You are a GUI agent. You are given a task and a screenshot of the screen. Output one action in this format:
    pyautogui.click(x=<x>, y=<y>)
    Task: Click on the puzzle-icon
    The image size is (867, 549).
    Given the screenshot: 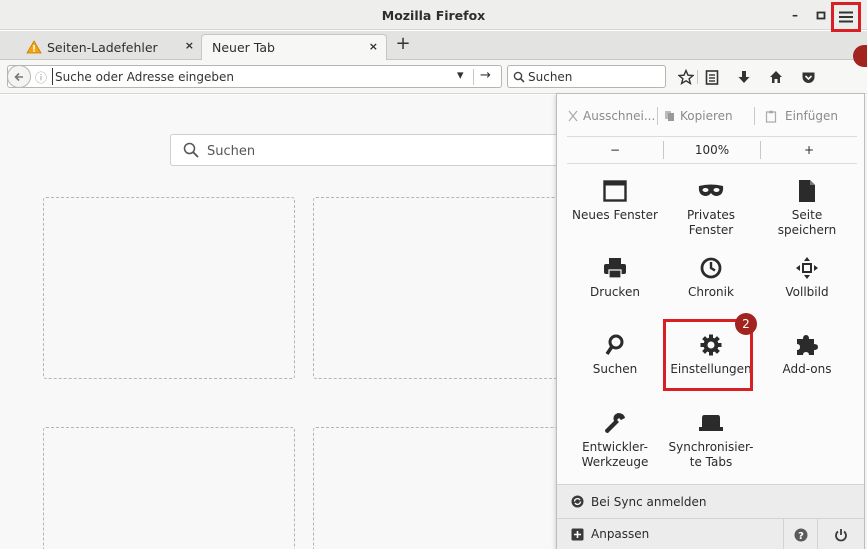 What is the action you would take?
    pyautogui.click(x=807, y=345)
    